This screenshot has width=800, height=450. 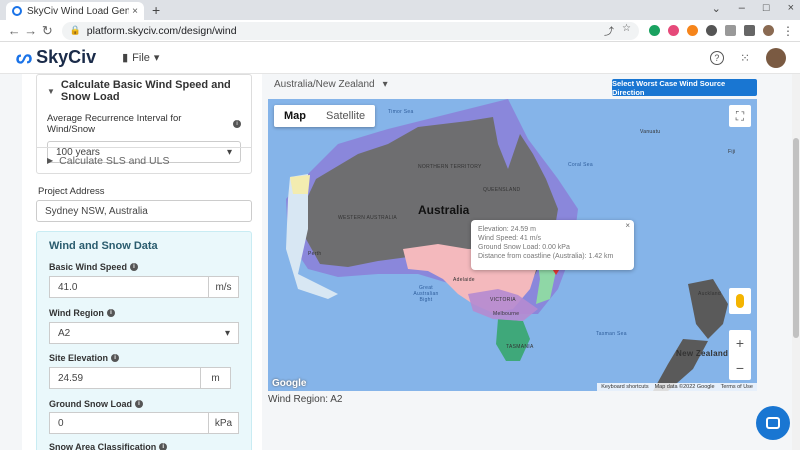 I want to click on maximize-button: □, so click(x=766, y=8).